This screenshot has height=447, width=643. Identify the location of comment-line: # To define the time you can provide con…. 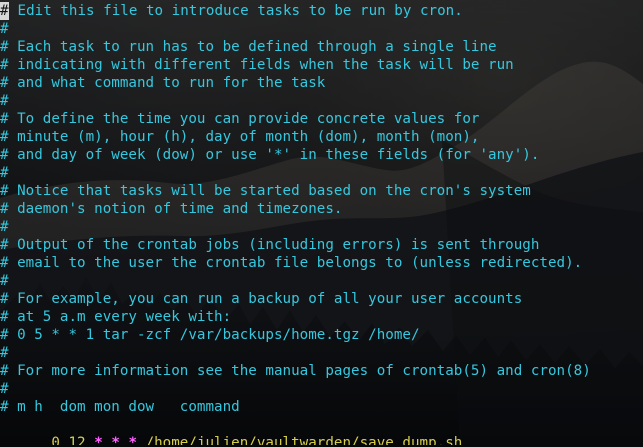
(321, 119).